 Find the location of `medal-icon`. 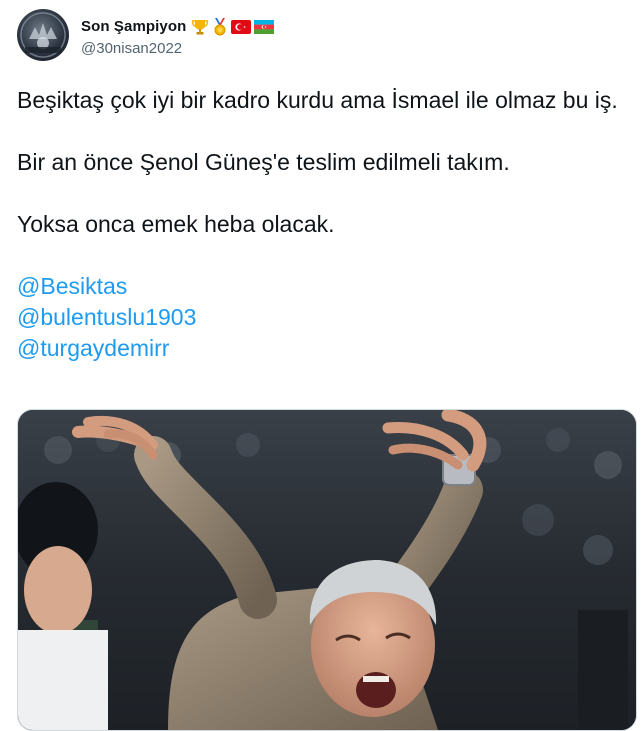

medal-icon is located at coordinates (220, 26).